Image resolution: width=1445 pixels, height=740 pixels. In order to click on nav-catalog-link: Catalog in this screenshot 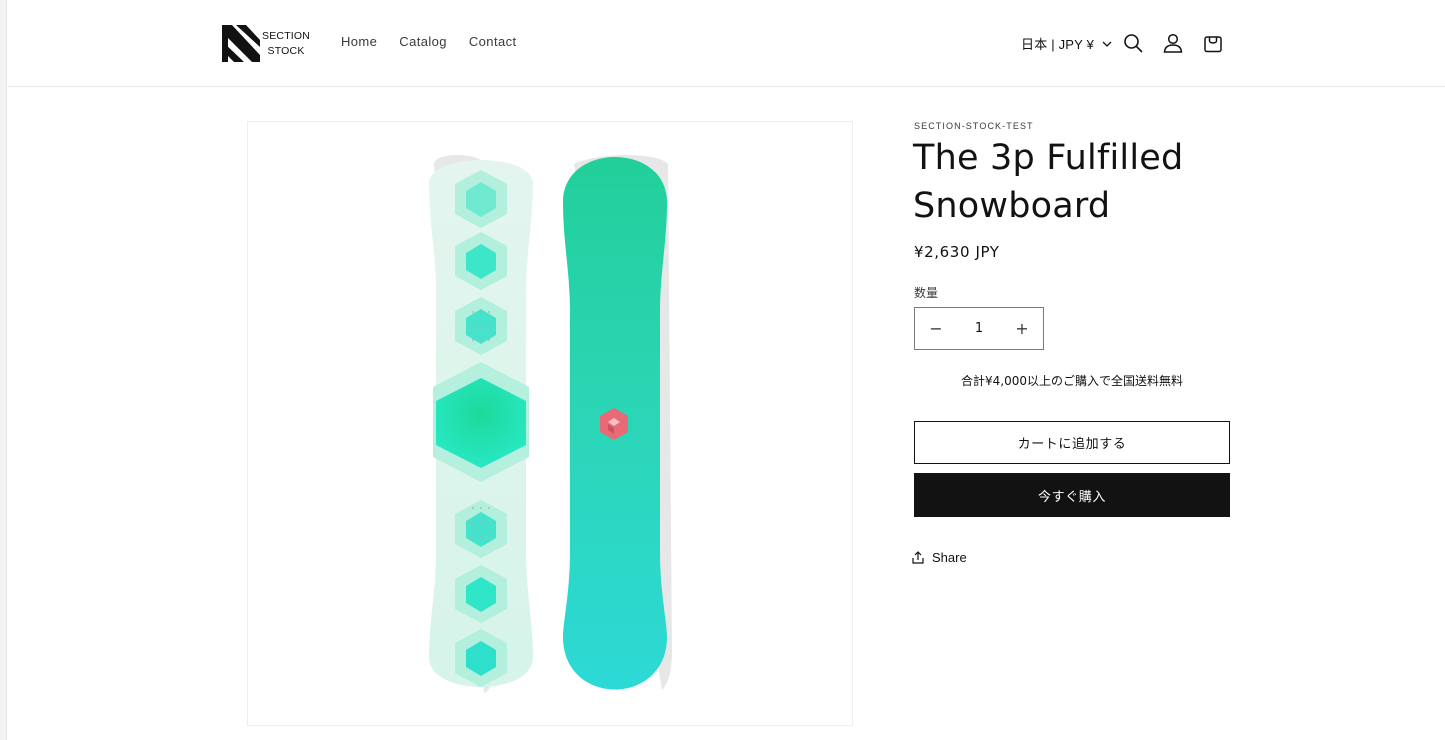, I will do `click(423, 41)`.